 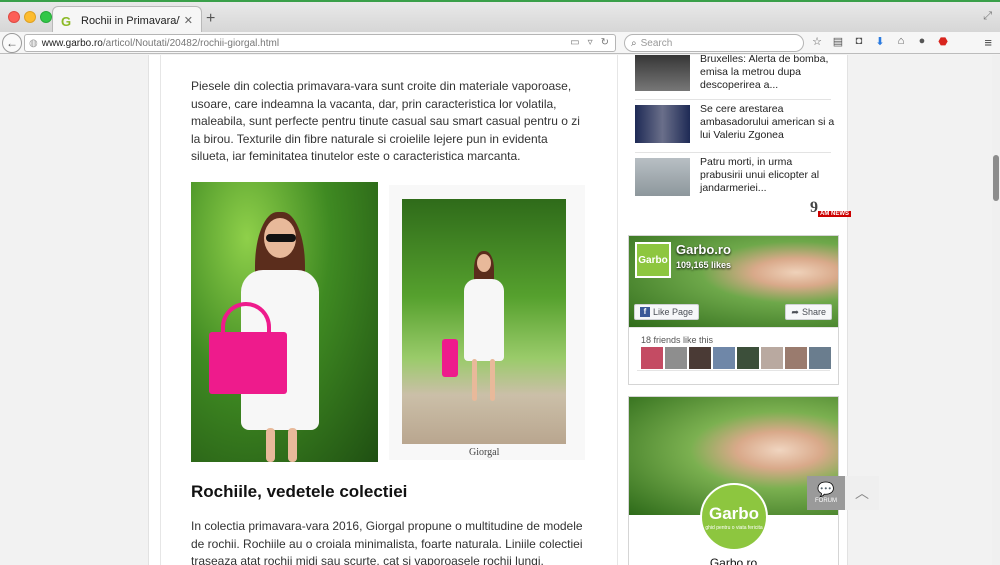 I want to click on facebook-icon: f, so click(x=645, y=312).